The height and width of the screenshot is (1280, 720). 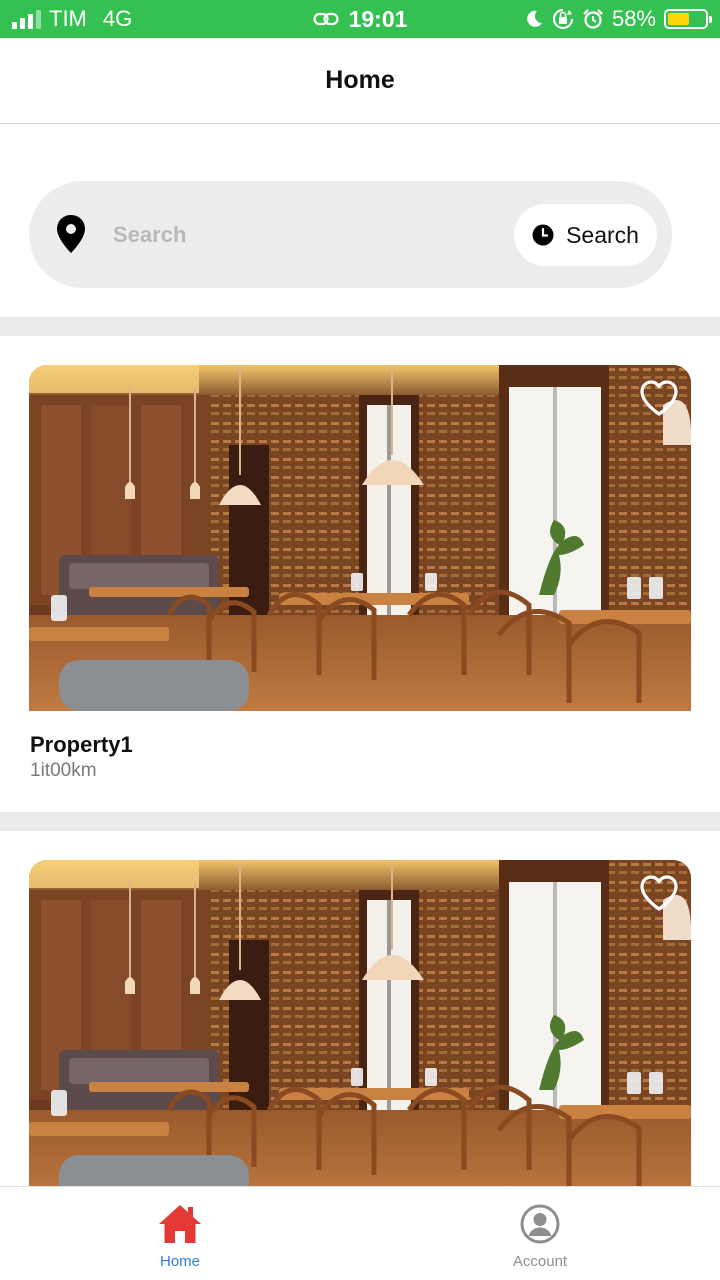 I want to click on bottom-tab-bar: Home Account, so click(x=360, y=1233).